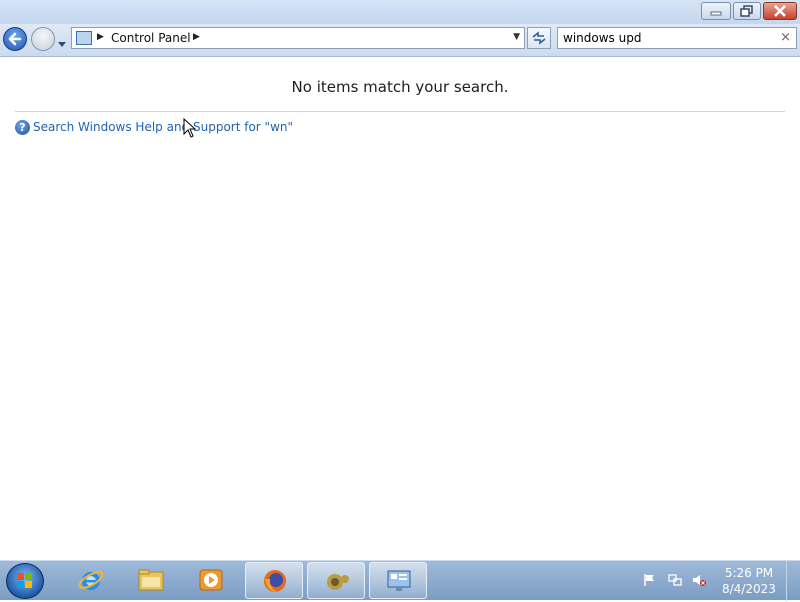  I want to click on search-box: ×, so click(677, 38).